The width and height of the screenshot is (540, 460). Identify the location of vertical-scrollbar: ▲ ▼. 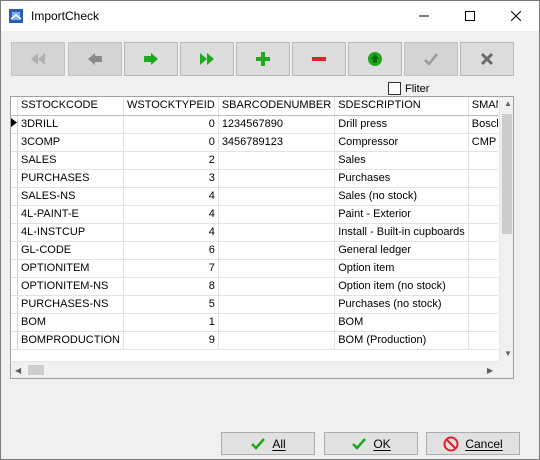
(506, 229).